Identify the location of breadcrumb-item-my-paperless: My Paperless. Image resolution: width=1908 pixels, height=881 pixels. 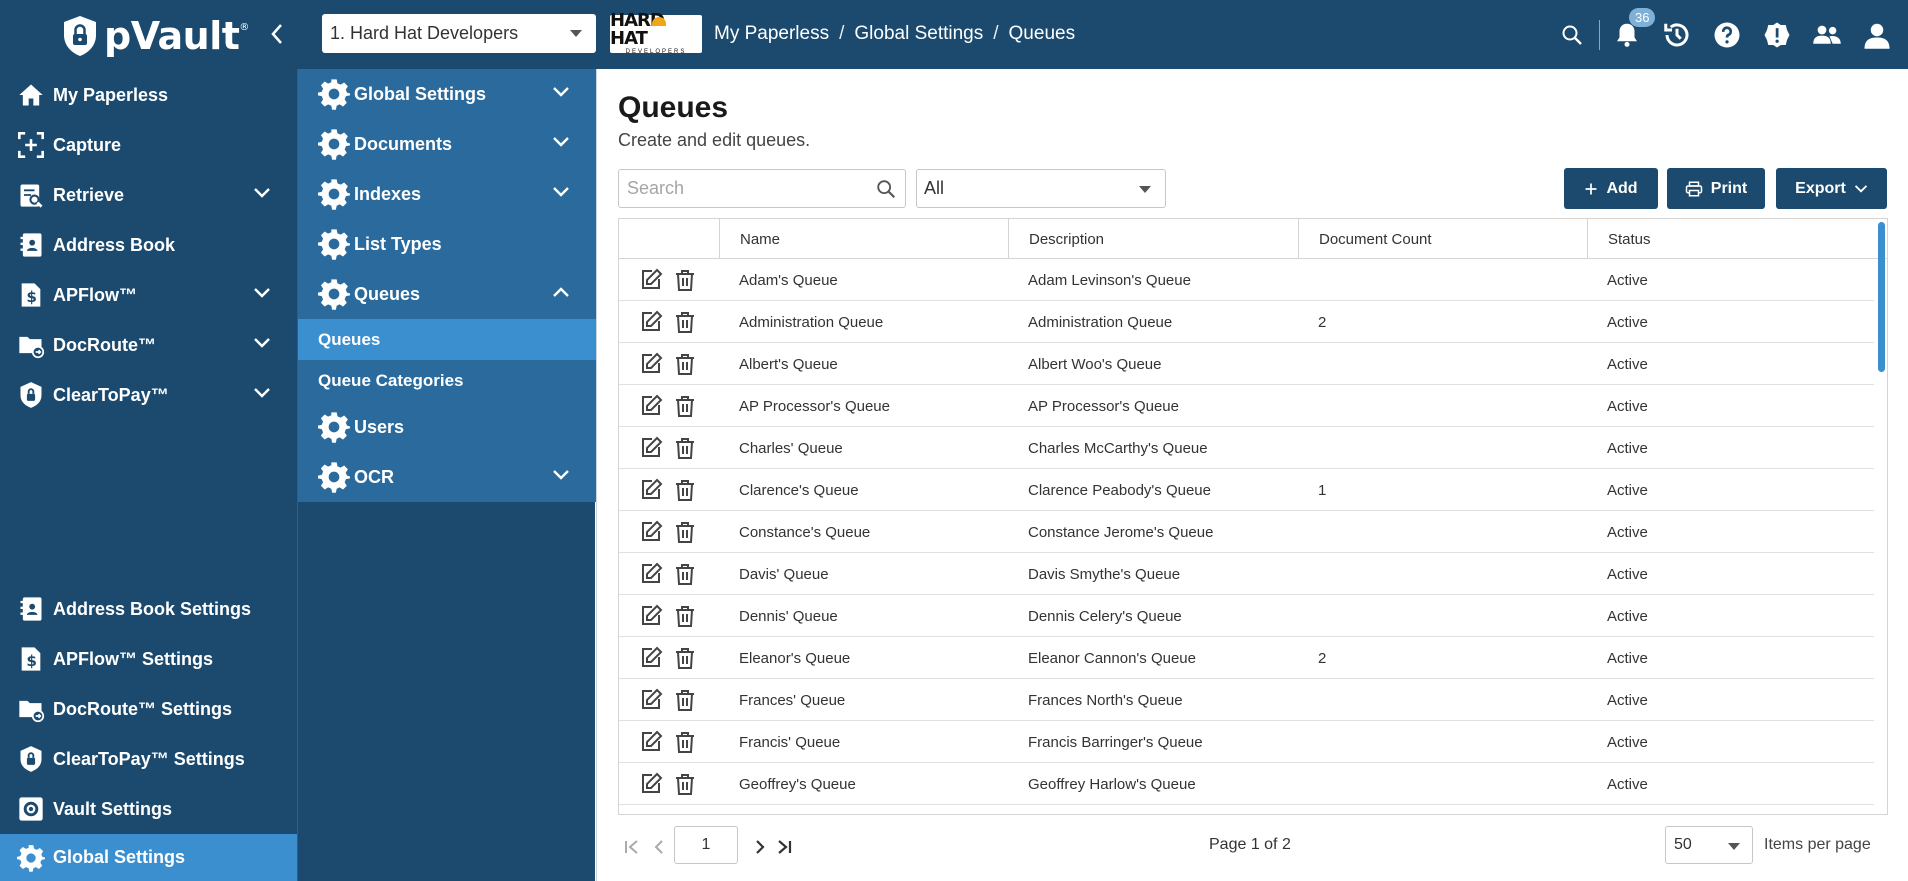
(771, 34).